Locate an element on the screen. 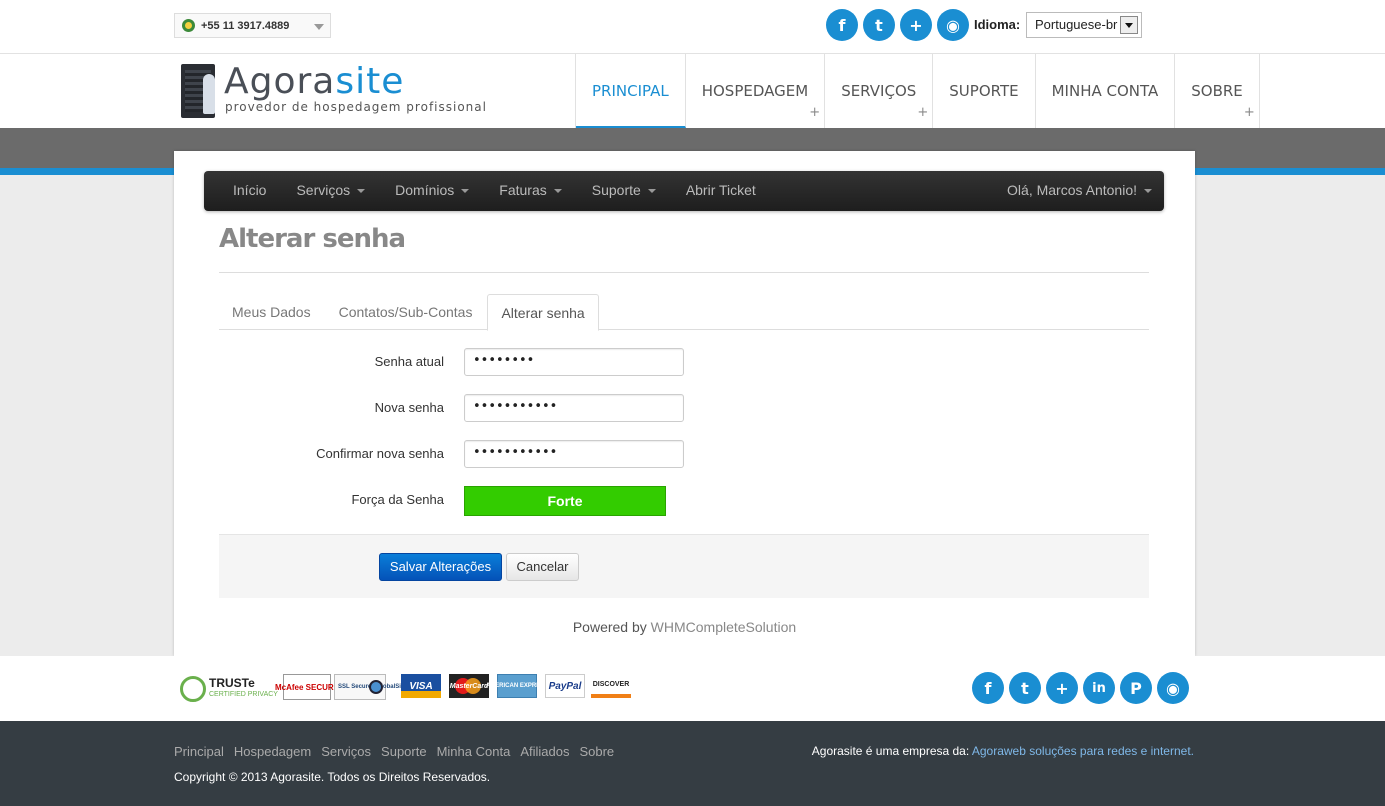  footer-link-principal: Principal is located at coordinates (199, 751).